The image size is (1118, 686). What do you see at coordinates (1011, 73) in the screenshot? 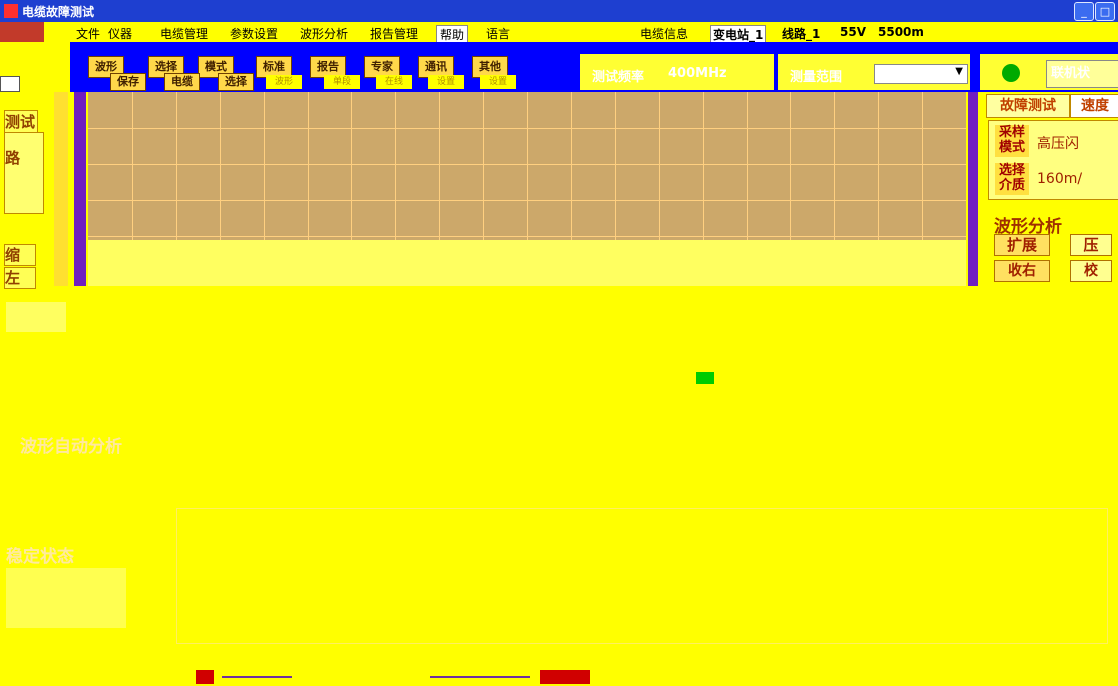
I see `status-led-icon` at bounding box center [1011, 73].